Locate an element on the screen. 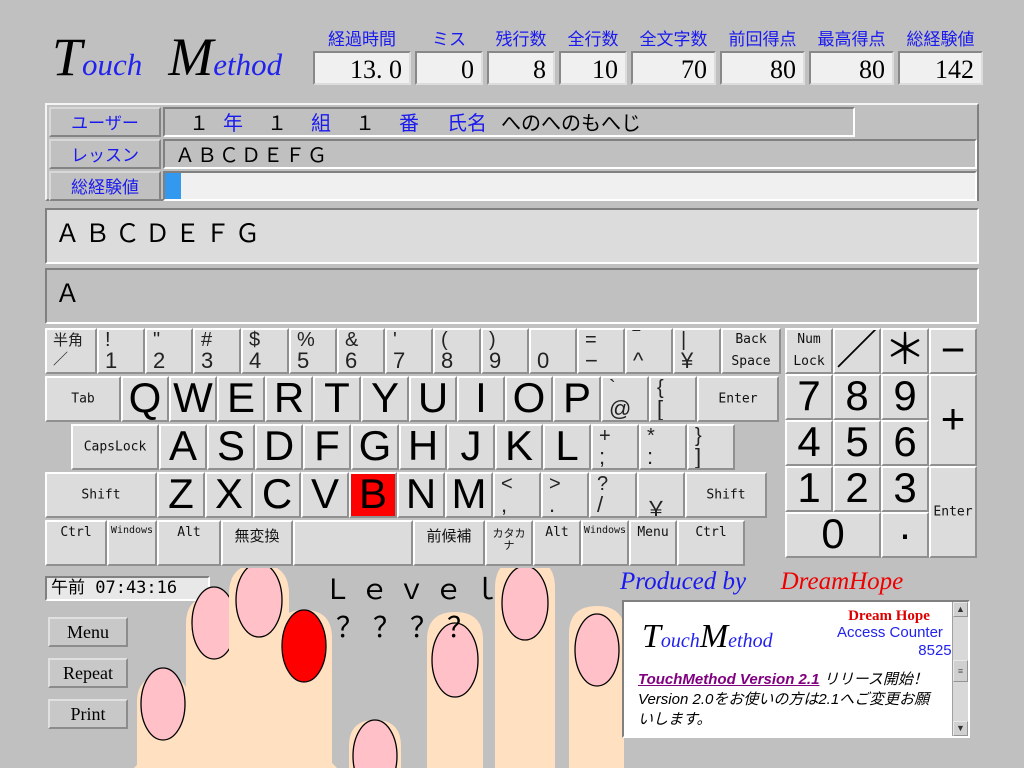 This screenshot has width=1024, height=768. key-:: *: is located at coordinates (663, 447).